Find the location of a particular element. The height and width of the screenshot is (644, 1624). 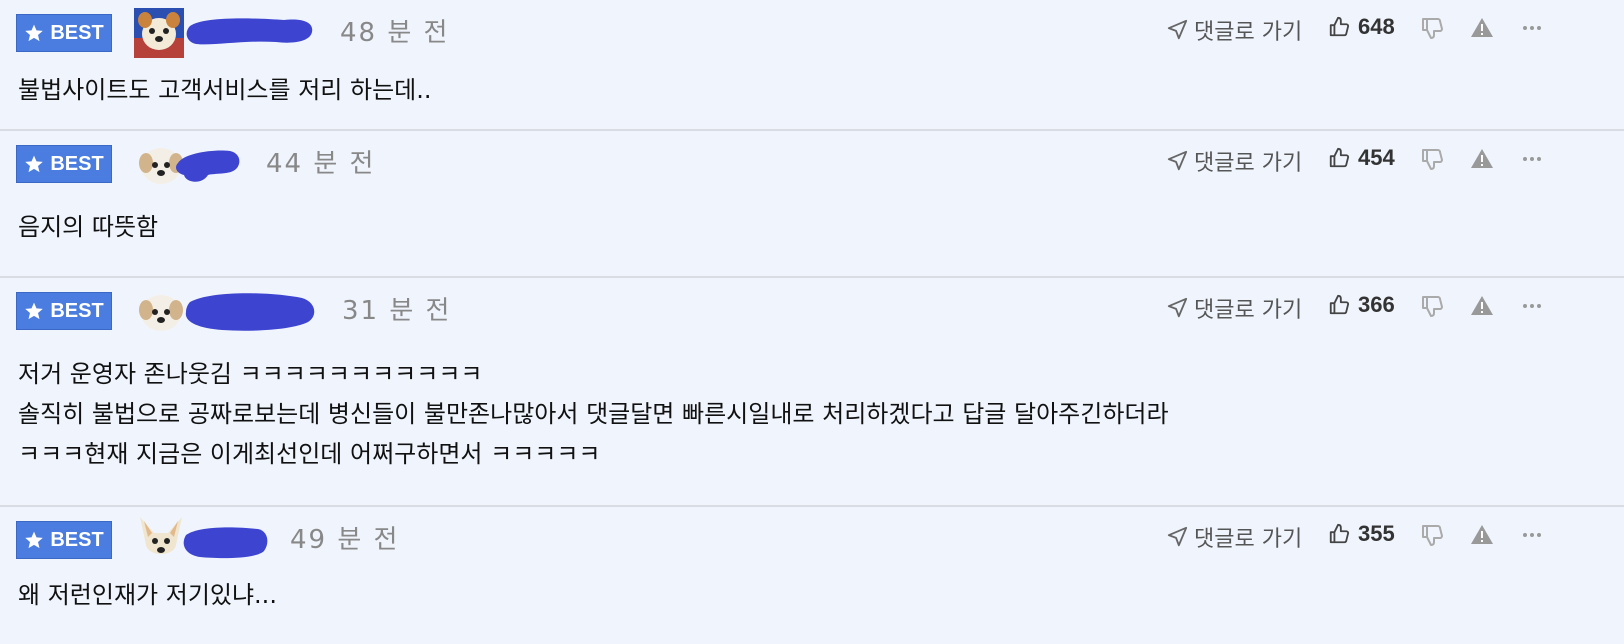

like-count: 454 is located at coordinates (1376, 157).